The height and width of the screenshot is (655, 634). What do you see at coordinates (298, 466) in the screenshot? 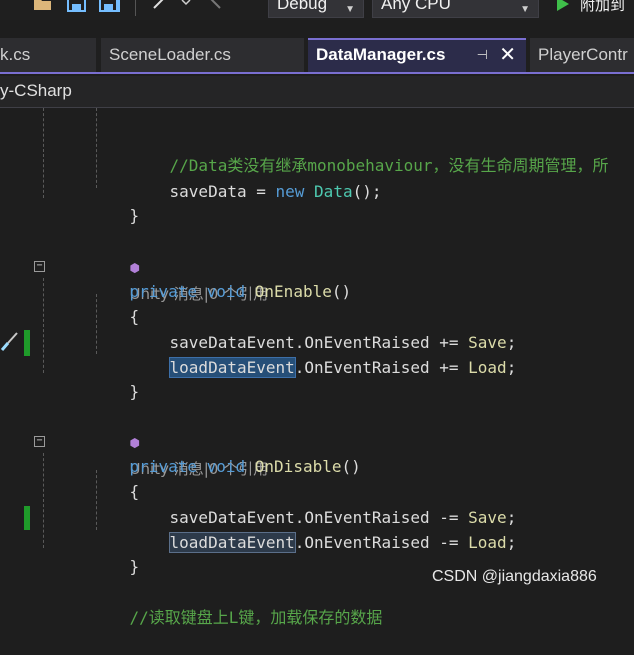
I see `method-name: OnDisable` at bounding box center [298, 466].